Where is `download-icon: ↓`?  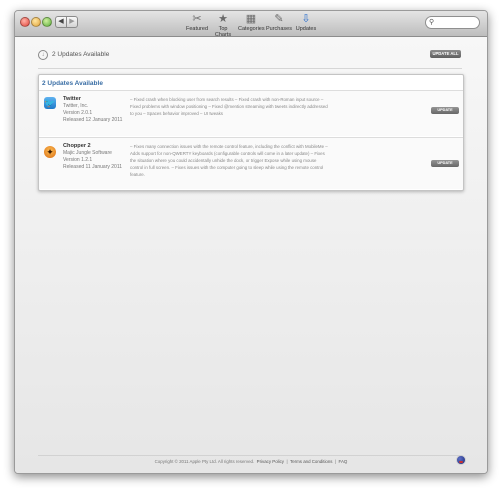
download-icon: ↓ is located at coordinates (43, 55).